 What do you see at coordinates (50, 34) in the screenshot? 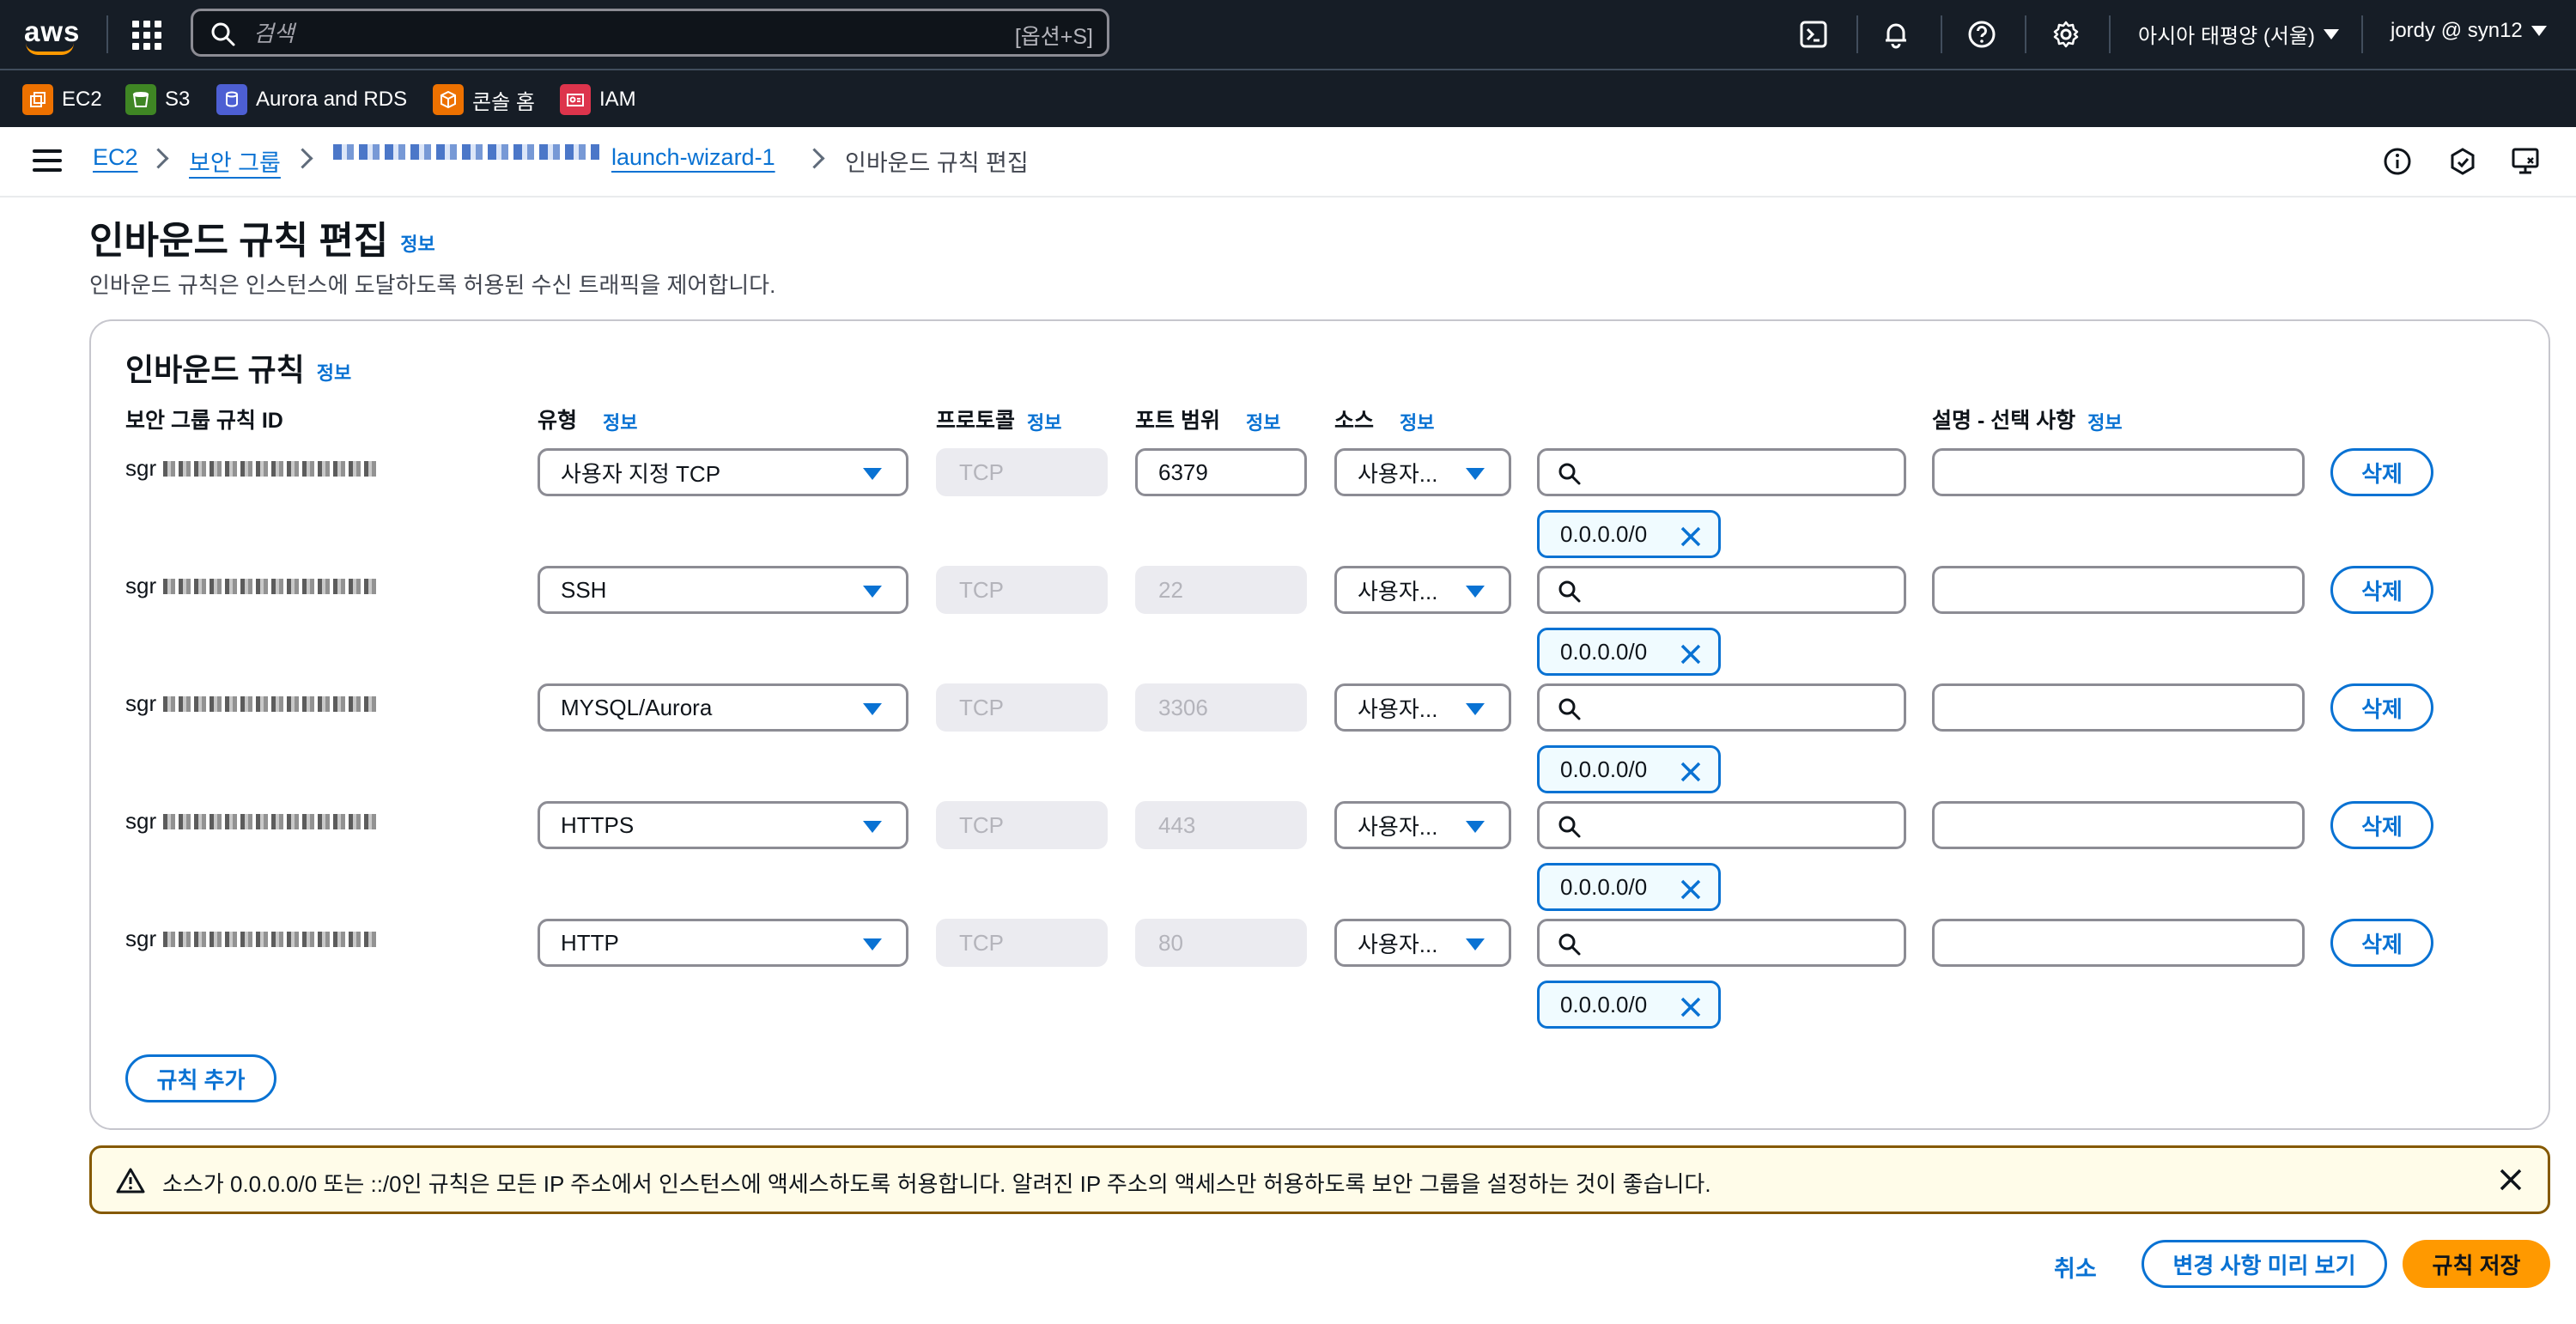
I see `aws-logo: aws` at bounding box center [50, 34].